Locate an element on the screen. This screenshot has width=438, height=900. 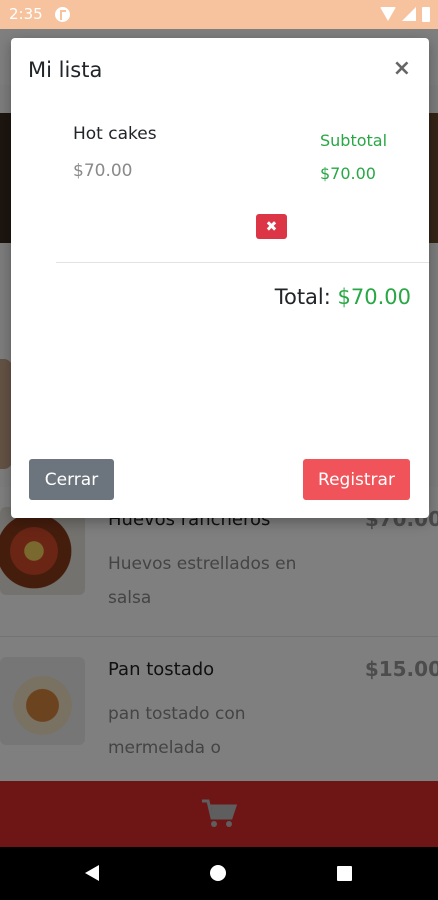
total-row: Total: $70.00 is located at coordinates (343, 297).